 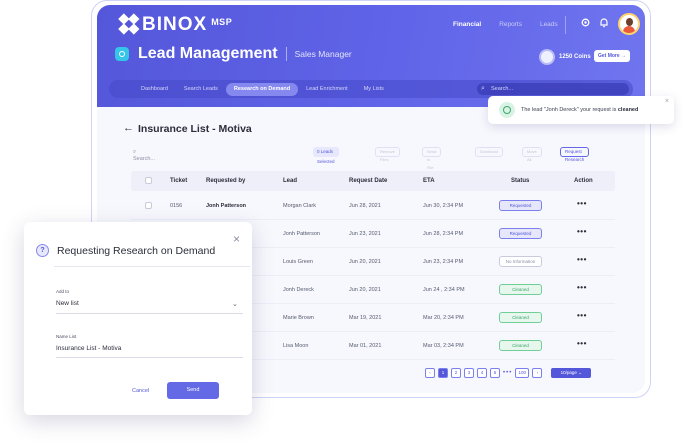 I want to click on move-all-button: Move All, so click(x=532, y=154).